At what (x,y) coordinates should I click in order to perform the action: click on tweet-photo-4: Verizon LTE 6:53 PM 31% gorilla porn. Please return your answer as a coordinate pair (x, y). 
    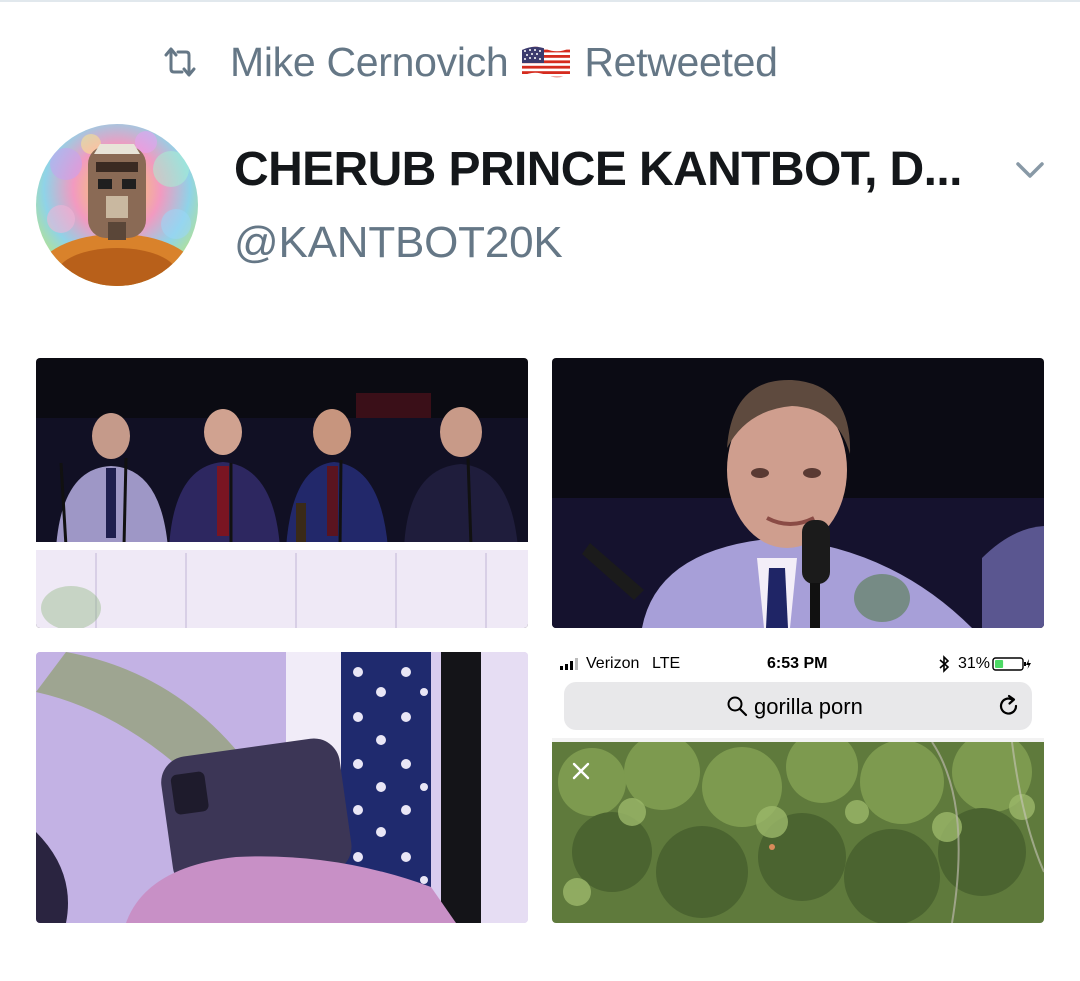
    Looking at the image, I should click on (798, 787).